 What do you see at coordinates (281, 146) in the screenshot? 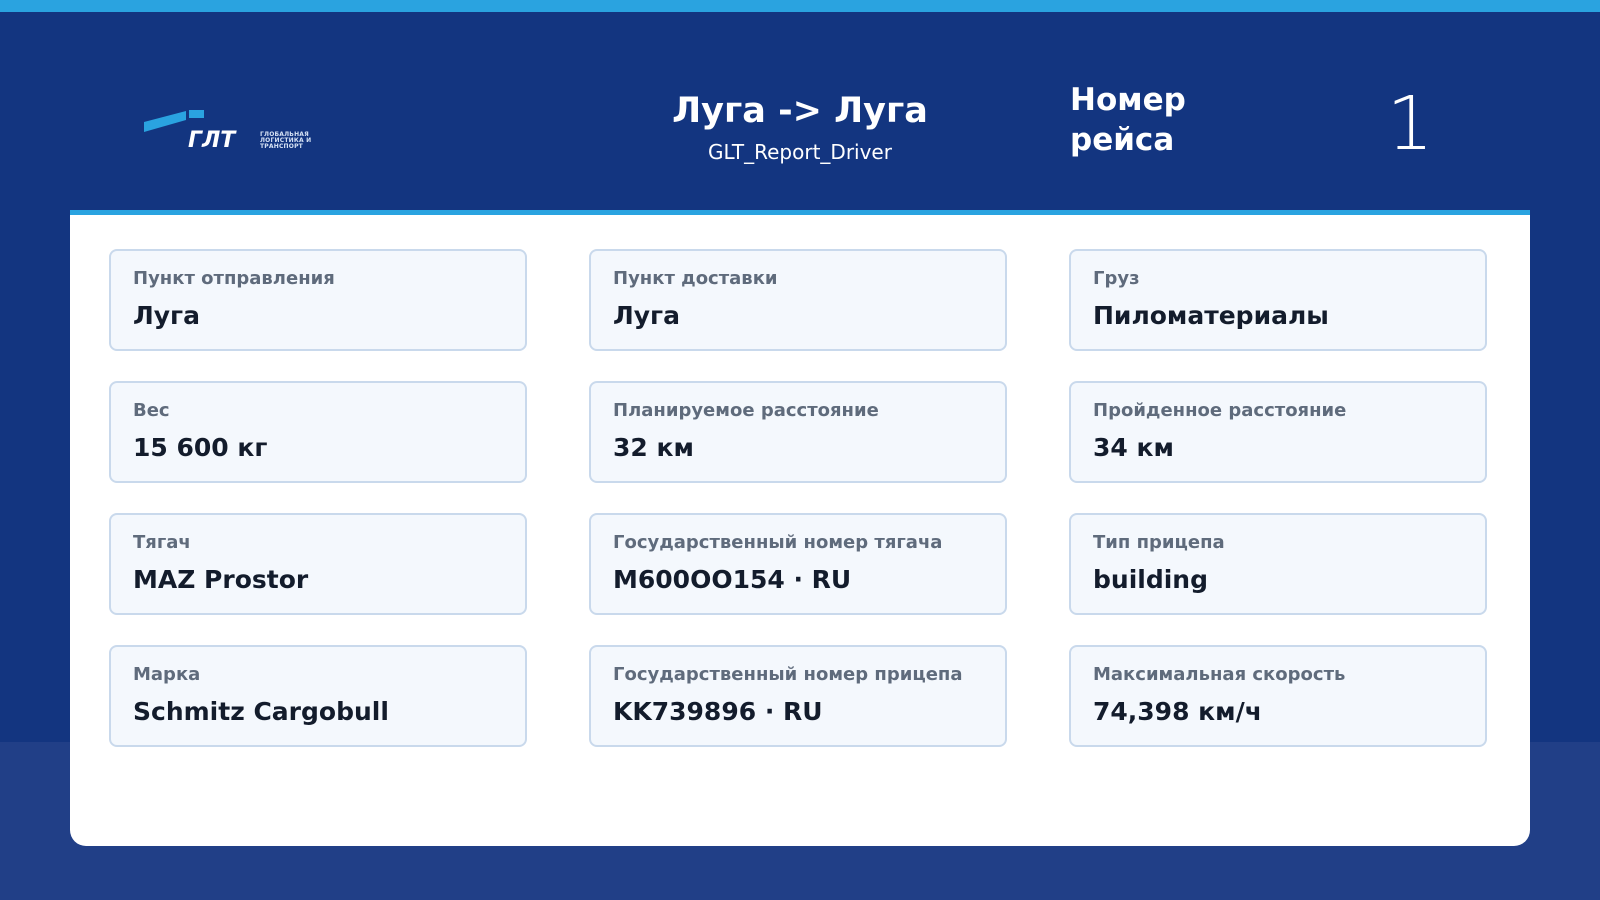
I see `logo-tagline-line: ТРАНСПОРТ` at bounding box center [281, 146].